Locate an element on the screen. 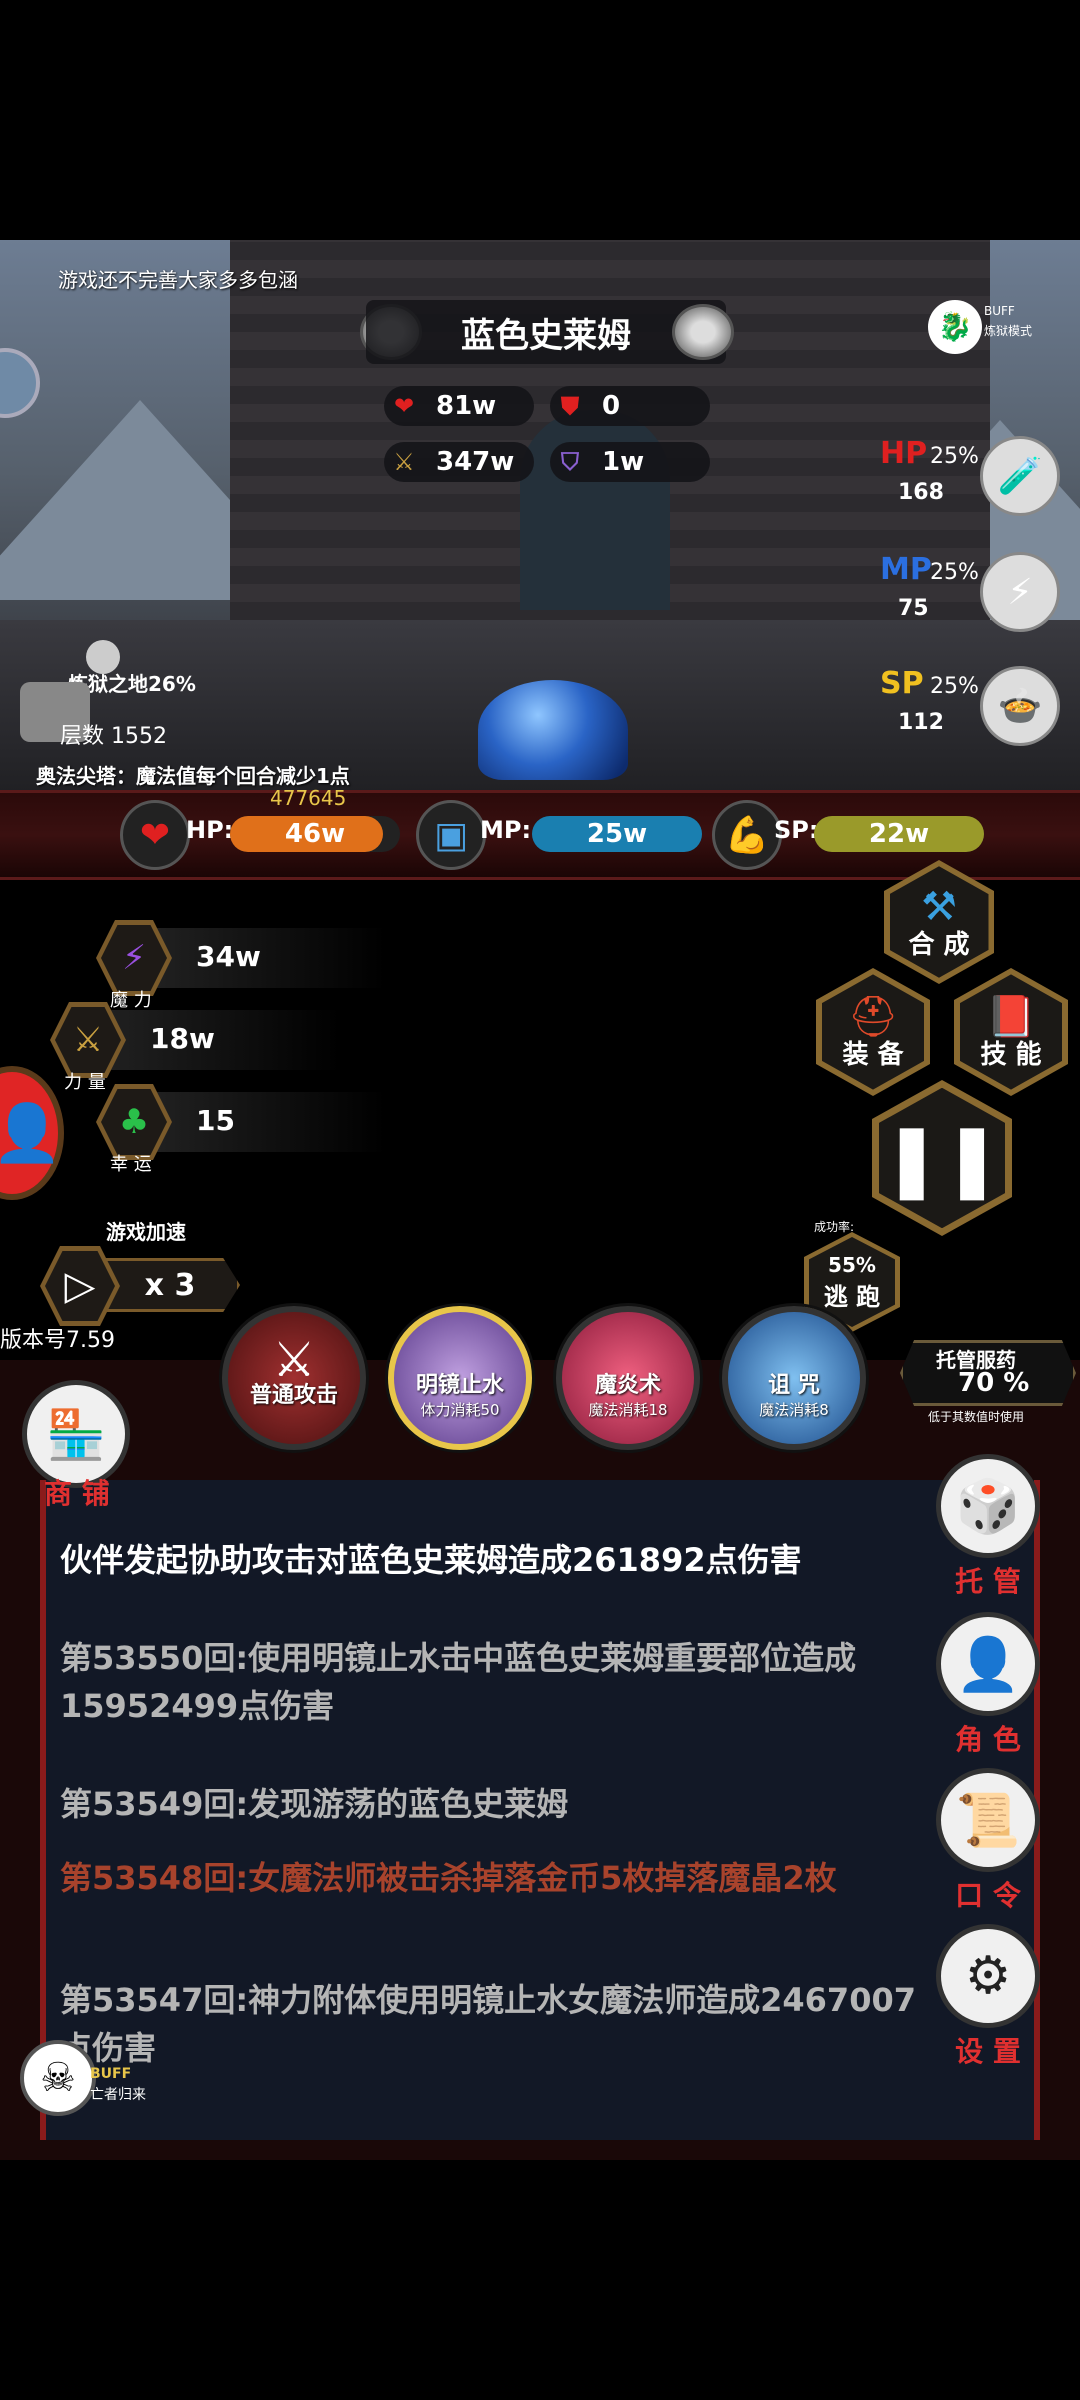  lightning-potion-icon: ⚡ is located at coordinates (1020, 592).